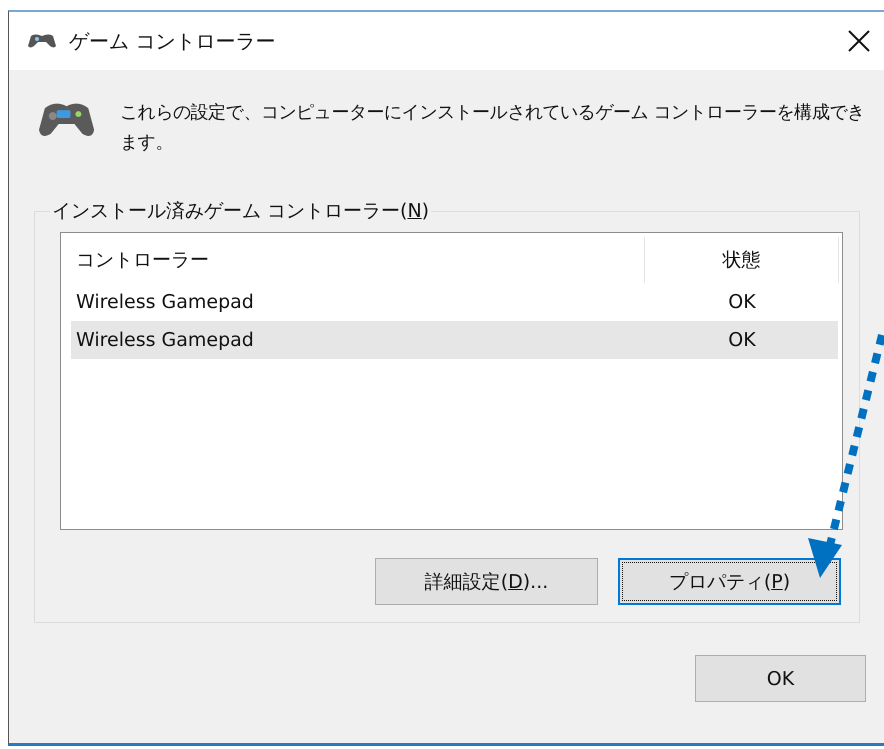 This screenshot has width=884, height=749. What do you see at coordinates (240, 211) in the screenshot?
I see `group-label: インストール済みゲーム コントローラー(N)` at bounding box center [240, 211].